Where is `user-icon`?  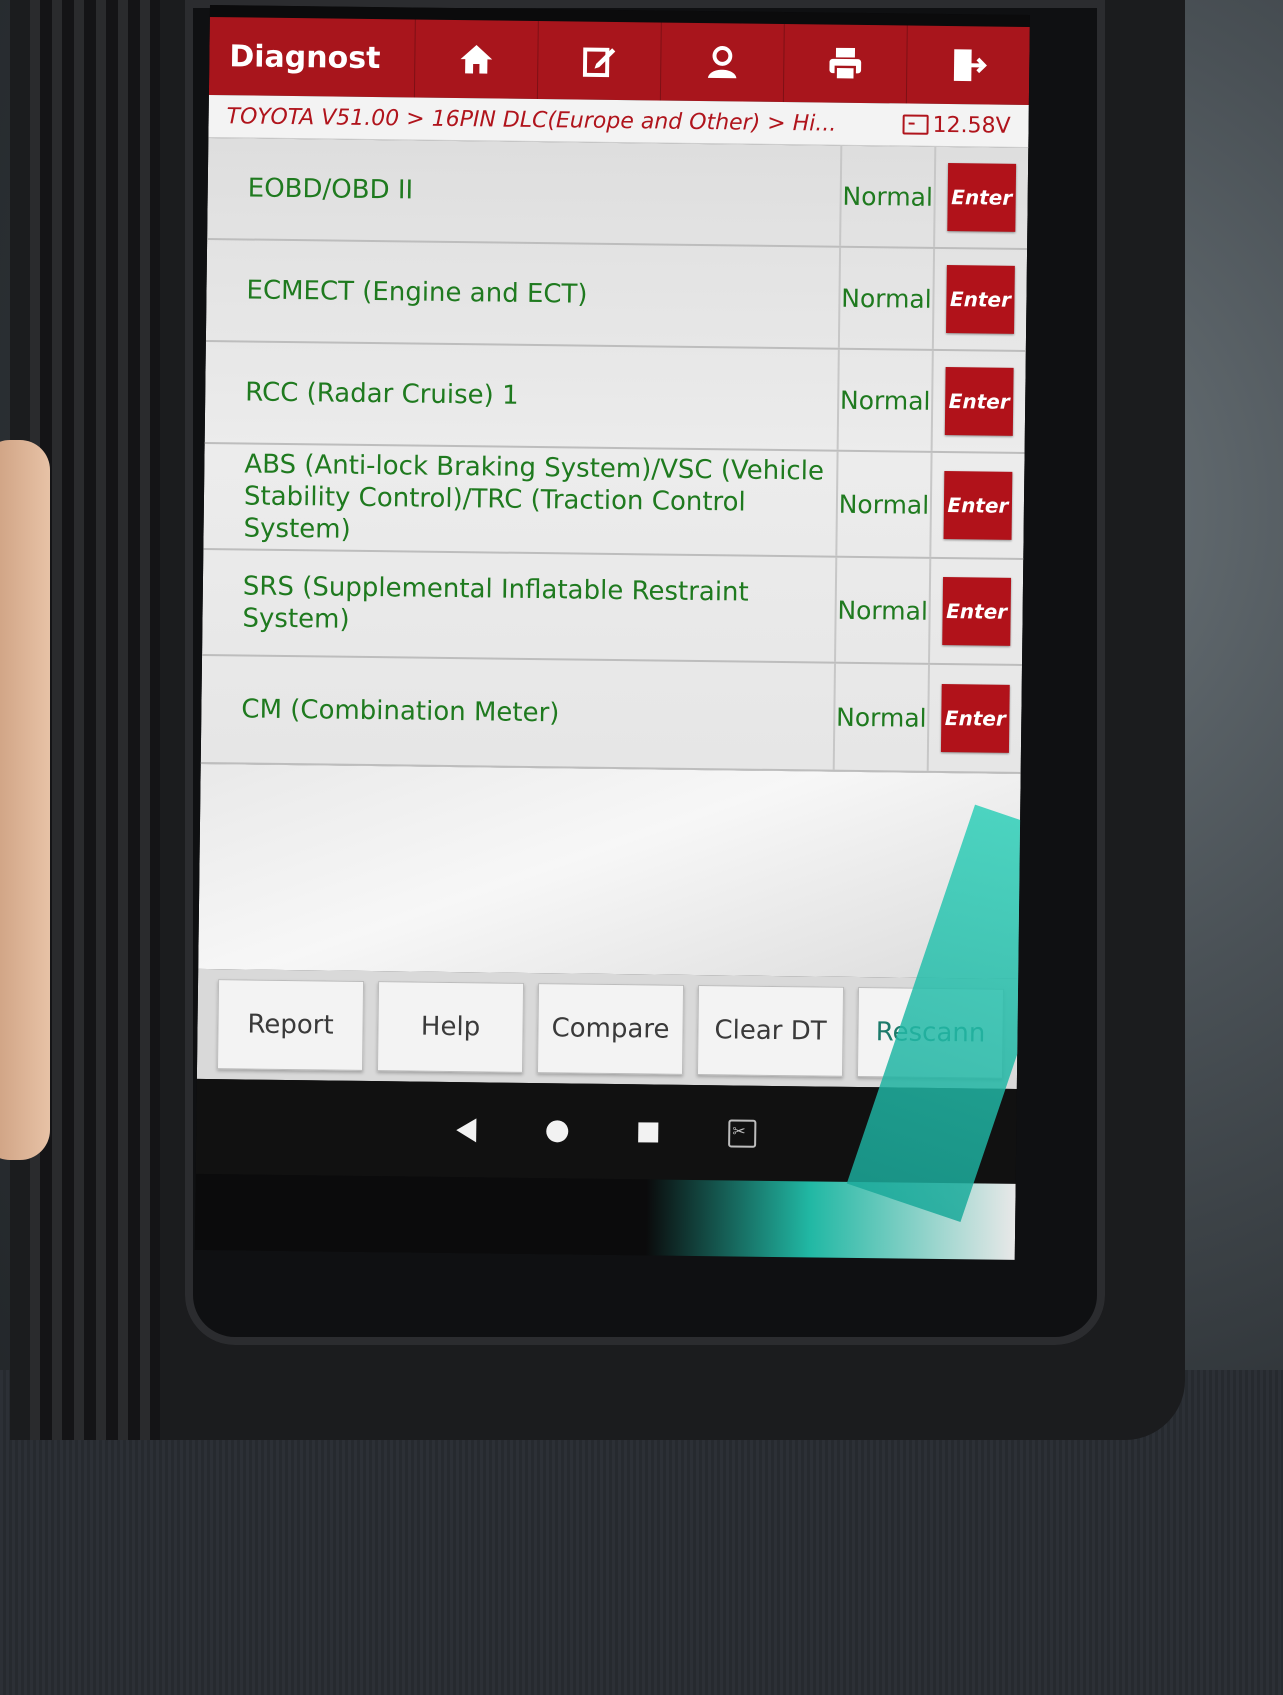
user-icon is located at coordinates (722, 62).